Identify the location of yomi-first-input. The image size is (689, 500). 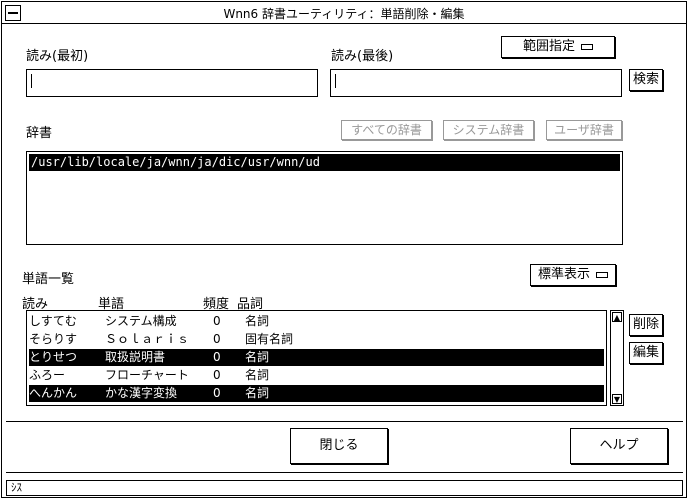
(172, 83).